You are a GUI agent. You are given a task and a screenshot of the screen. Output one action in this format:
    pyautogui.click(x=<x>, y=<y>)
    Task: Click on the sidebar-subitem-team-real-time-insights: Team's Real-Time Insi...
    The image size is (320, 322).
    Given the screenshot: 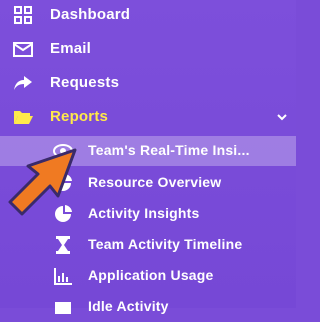 What is the action you would take?
    pyautogui.click(x=148, y=151)
    